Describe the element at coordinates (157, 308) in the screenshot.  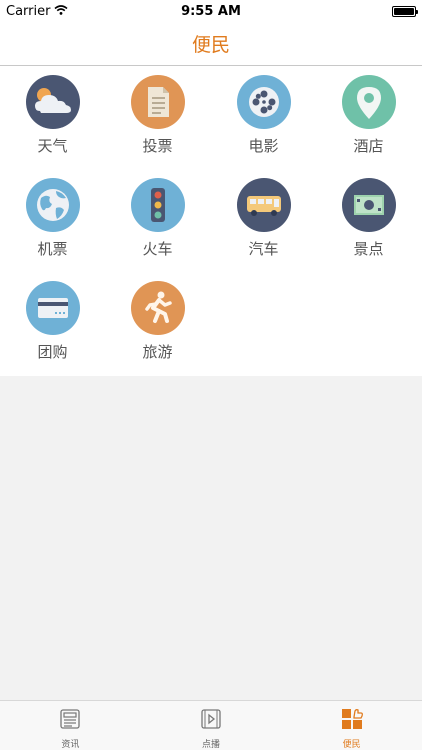
I see `running-person-icon` at that location.